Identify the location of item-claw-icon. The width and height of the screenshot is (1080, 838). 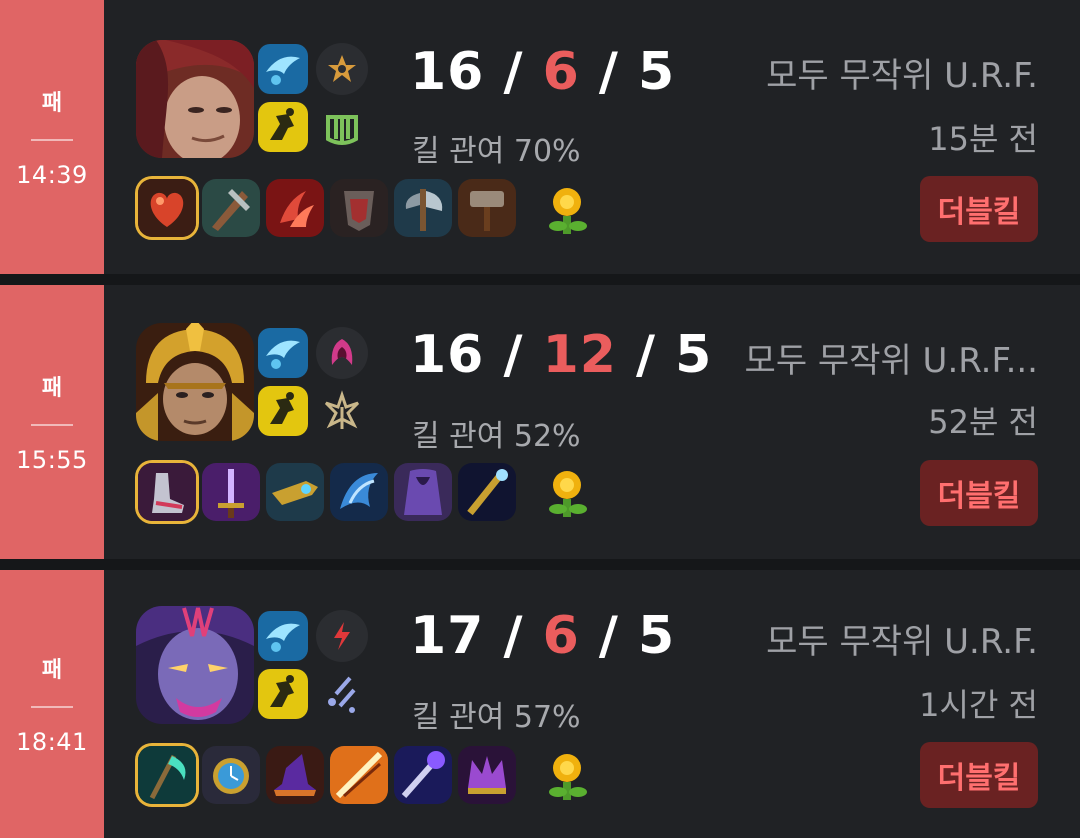
(295, 208).